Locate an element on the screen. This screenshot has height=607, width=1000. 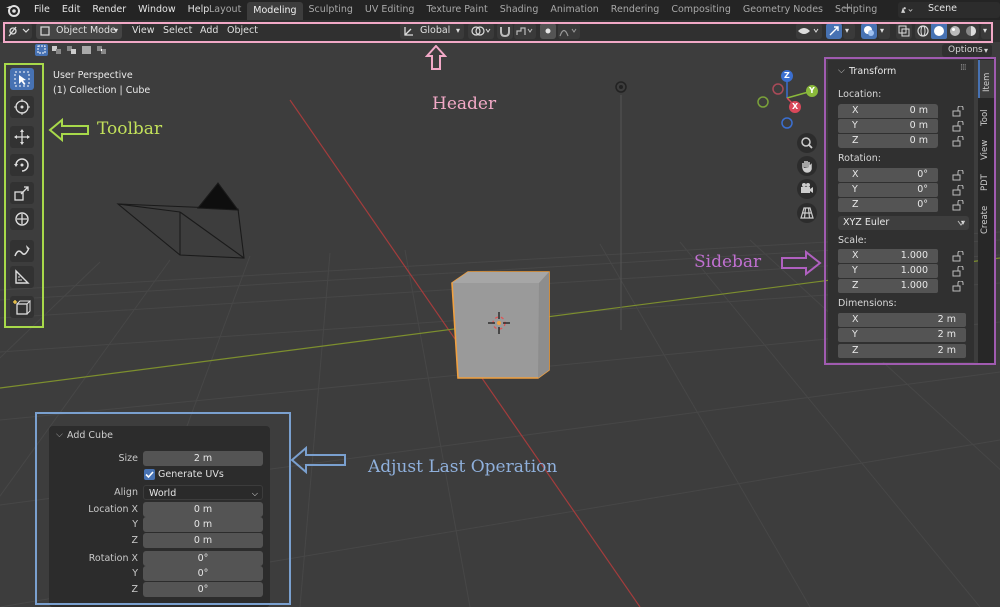
grid-icon is located at coordinates (807, 213).